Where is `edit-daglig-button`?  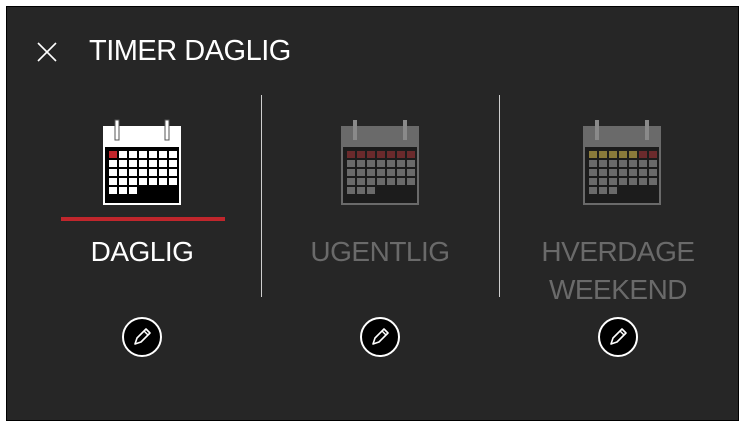 edit-daglig-button is located at coordinates (142, 337).